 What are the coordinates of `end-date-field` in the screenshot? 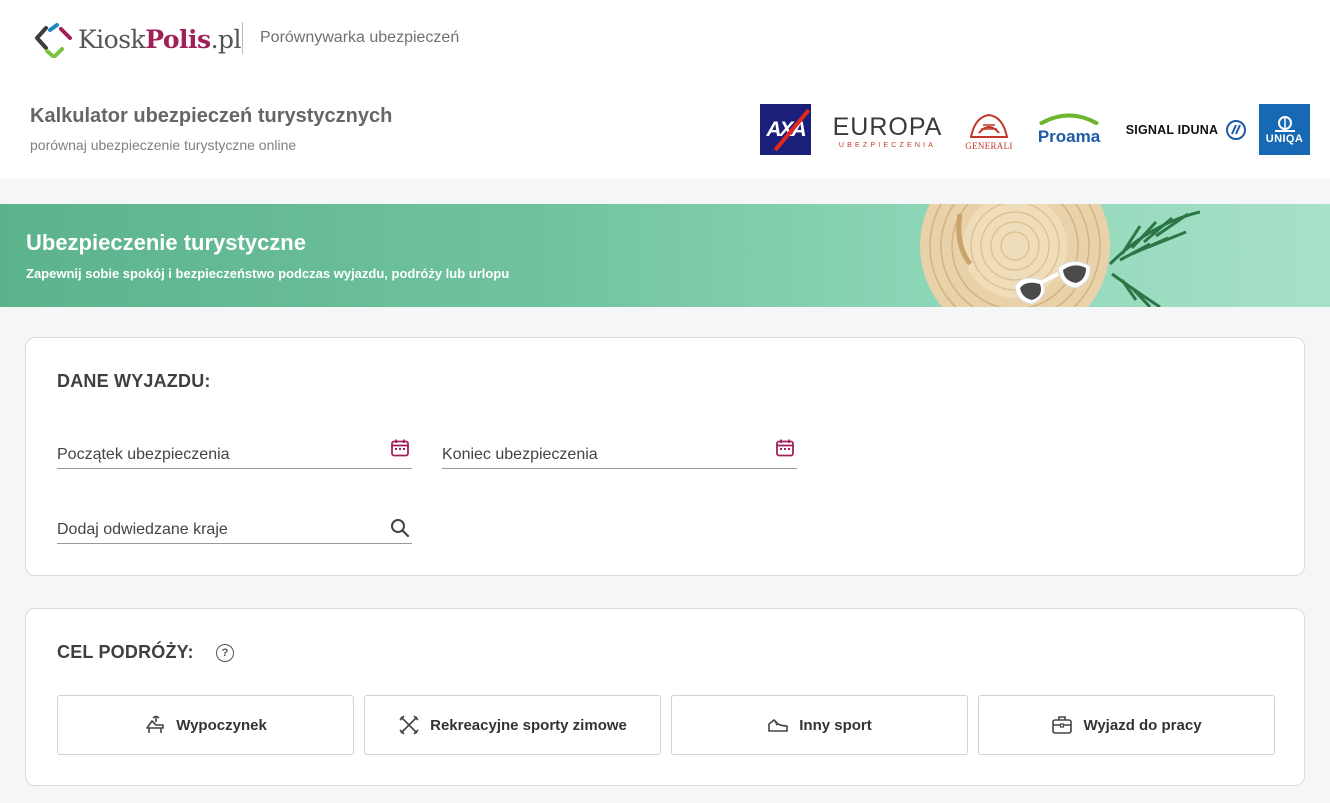 It's located at (619, 451).